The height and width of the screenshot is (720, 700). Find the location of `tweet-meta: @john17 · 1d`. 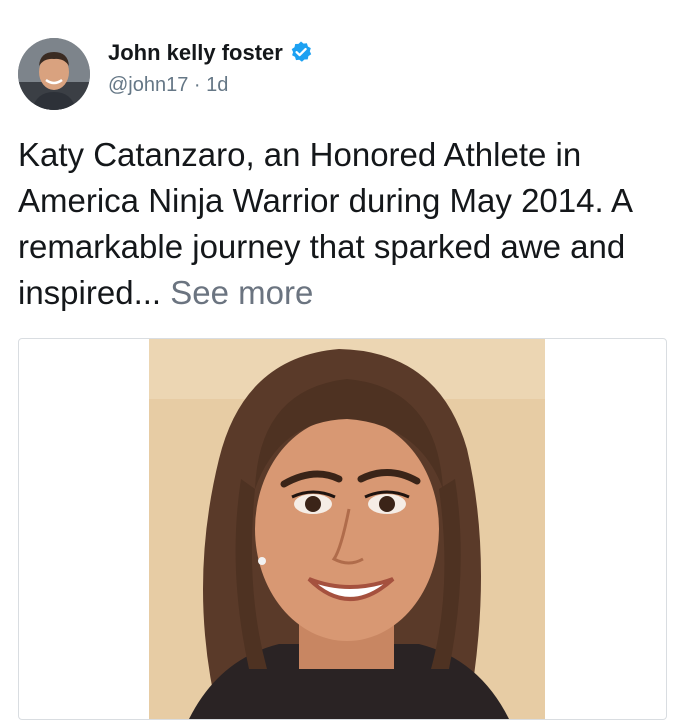

tweet-meta: @john17 · 1d is located at coordinates (168, 85).